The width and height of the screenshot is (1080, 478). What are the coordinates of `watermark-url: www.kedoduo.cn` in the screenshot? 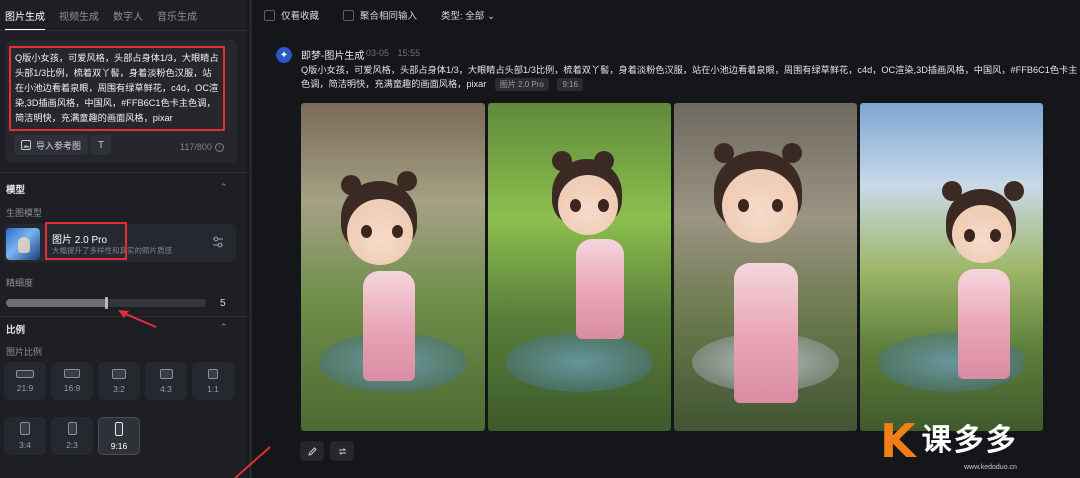 It's located at (990, 467).